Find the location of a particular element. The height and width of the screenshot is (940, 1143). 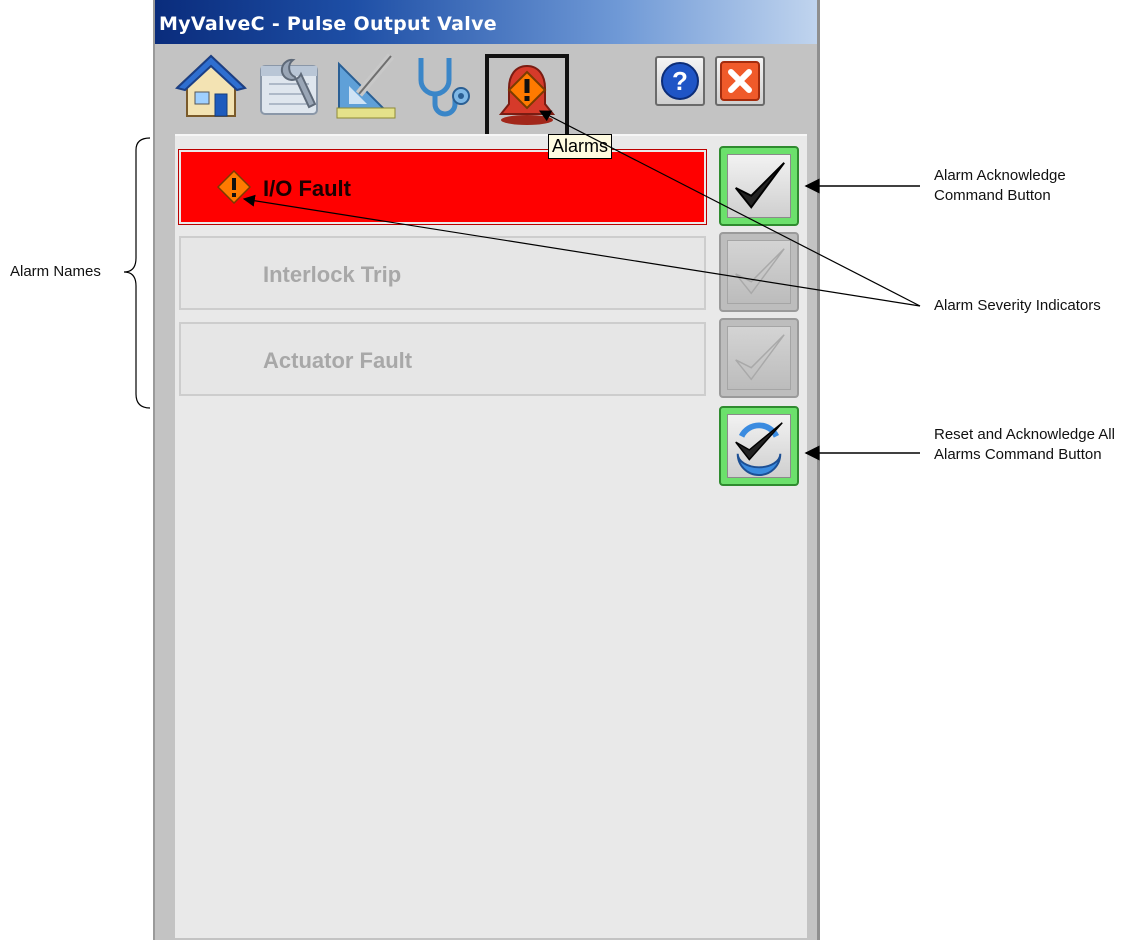

annotation-severity: Alarm Severity Indicators is located at coordinates (1017, 305).